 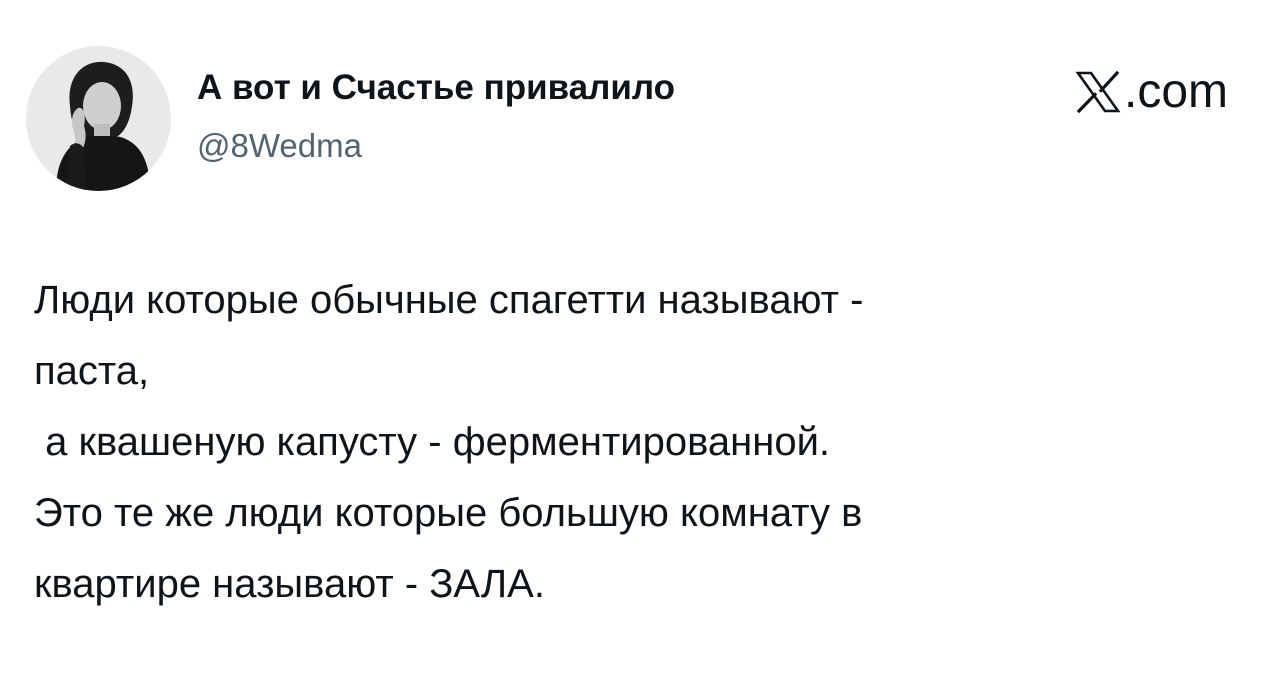 I want to click on author-handle: @8Wedma, so click(x=279, y=146).